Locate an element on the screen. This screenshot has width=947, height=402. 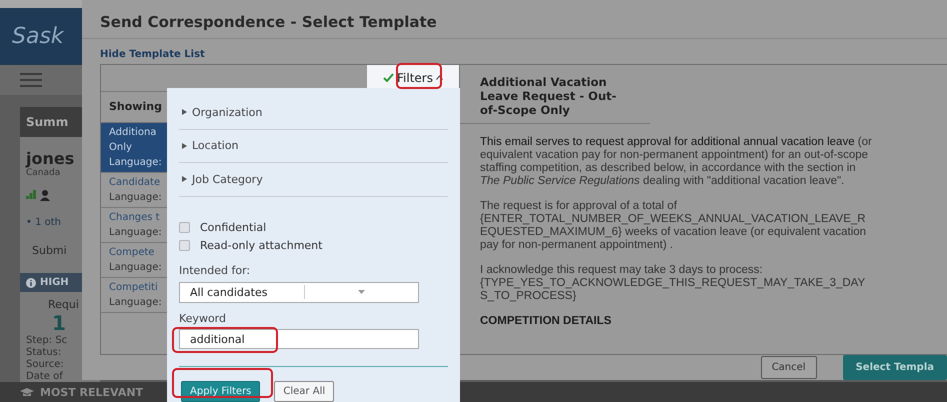
detail-text: Date of is located at coordinates (44, 377).